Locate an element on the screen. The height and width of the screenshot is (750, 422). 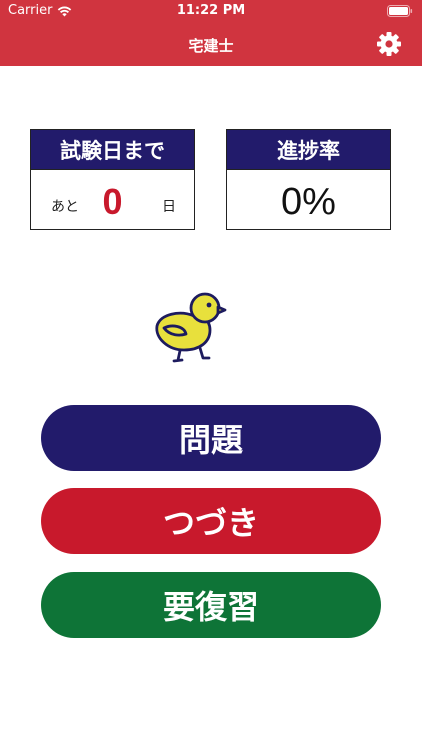
status-time: 11:22 PM is located at coordinates (211, 10).